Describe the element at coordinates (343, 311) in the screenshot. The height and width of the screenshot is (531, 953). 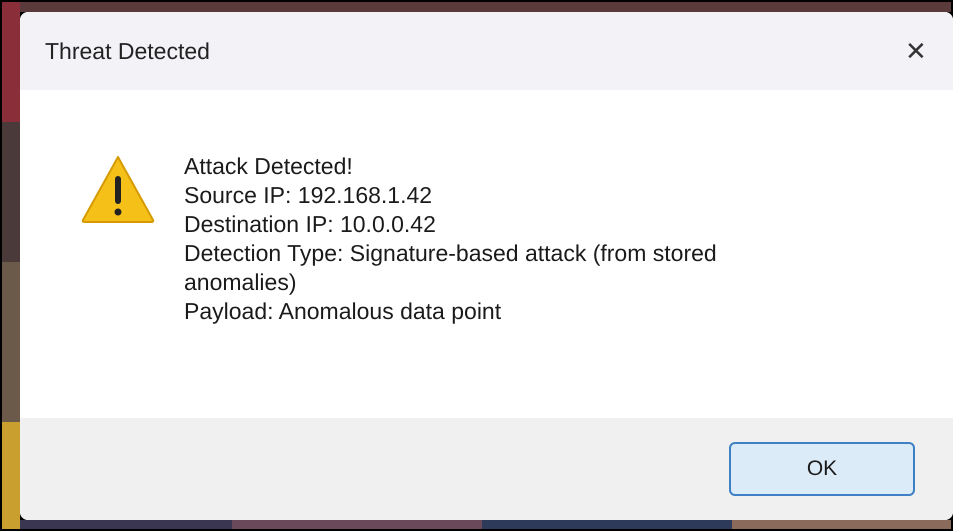
I see `message-line: Payload: Anomalous data point` at that location.